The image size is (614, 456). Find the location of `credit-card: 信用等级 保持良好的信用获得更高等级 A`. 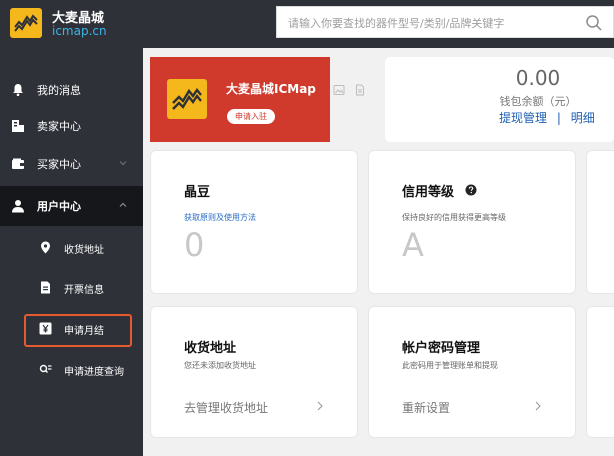

credit-card: 信用等级 保持良好的信用获得更高等级 A is located at coordinates (472, 222).